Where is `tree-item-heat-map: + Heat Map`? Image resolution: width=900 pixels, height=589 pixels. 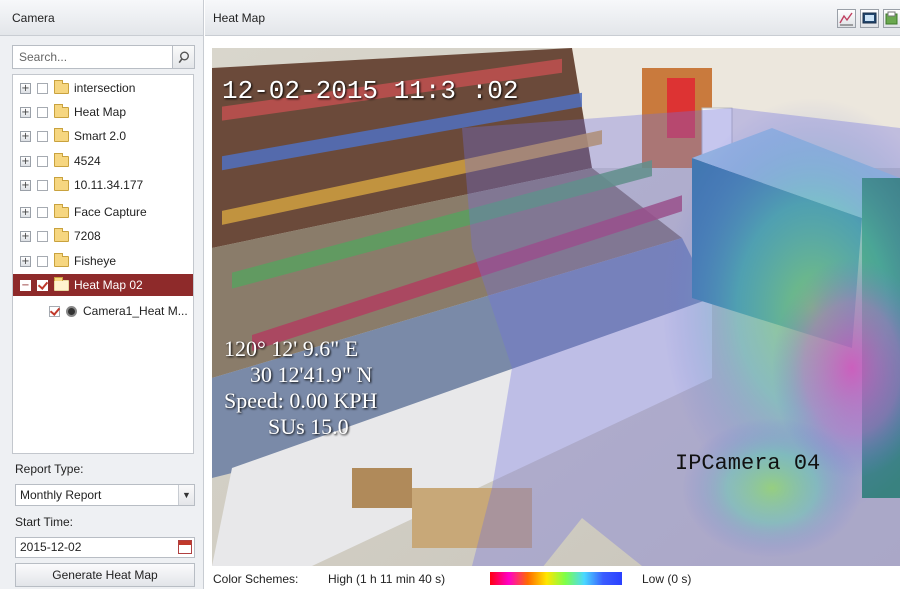 tree-item-heat-map: + Heat Map is located at coordinates (103, 112).